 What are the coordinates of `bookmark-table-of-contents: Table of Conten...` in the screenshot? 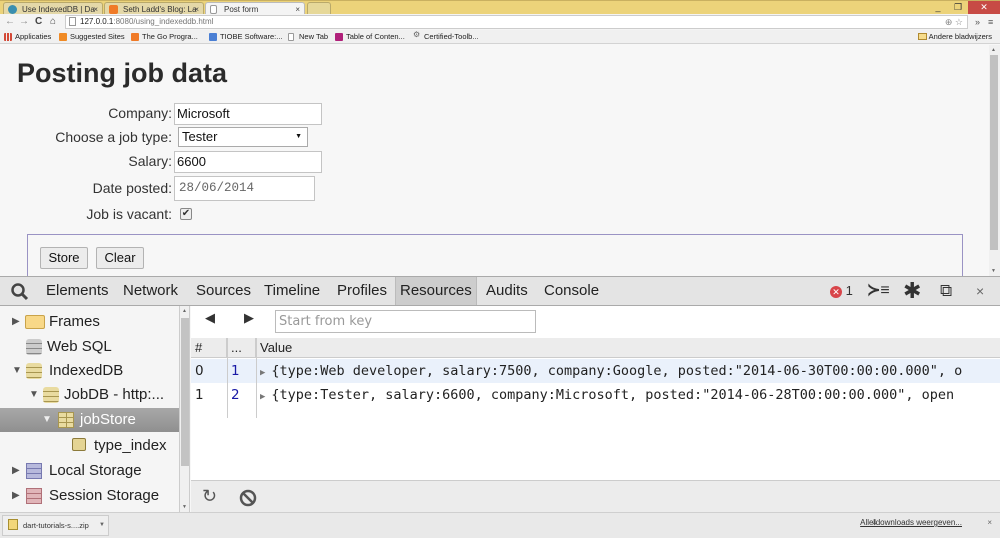 It's located at (370, 37).